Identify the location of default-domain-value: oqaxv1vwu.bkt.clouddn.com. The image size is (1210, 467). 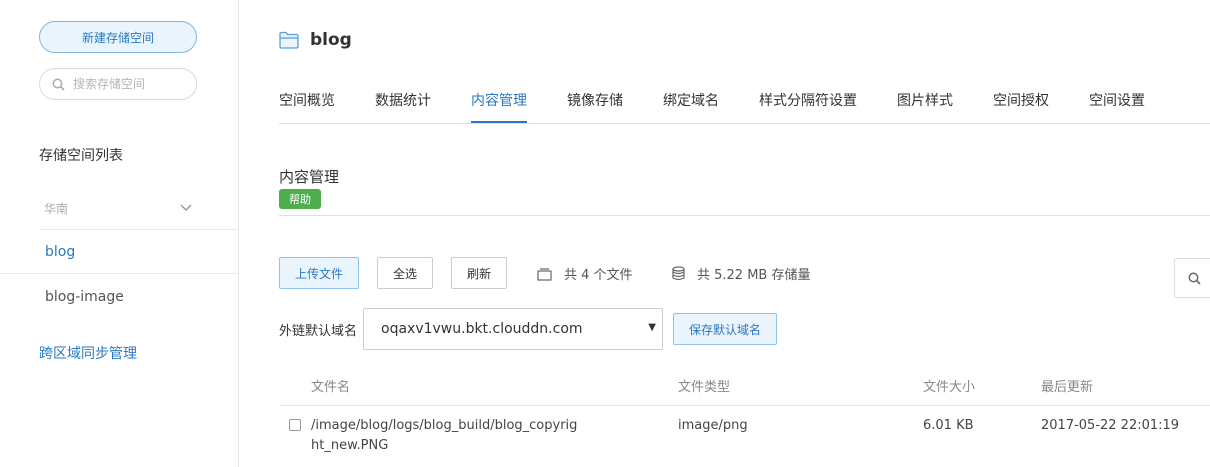
(482, 329).